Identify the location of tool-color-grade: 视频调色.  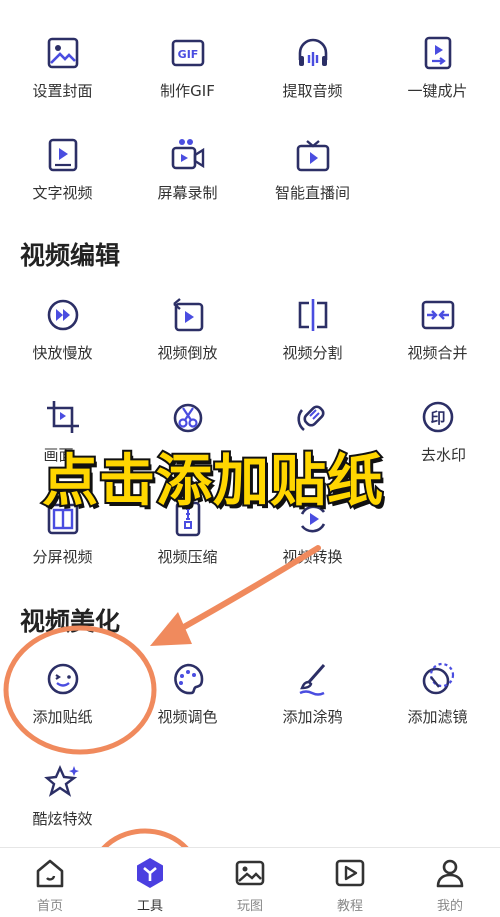
(187, 710).